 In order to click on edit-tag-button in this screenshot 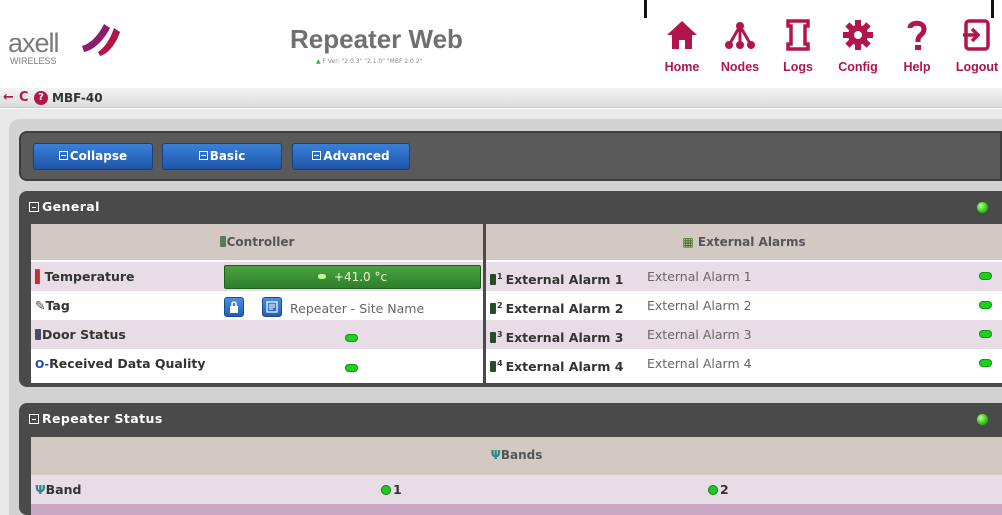, I will do `click(272, 307)`.